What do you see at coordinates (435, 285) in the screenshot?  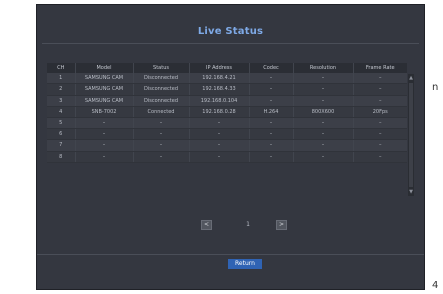 I see `edge-text-fragment: 4` at bounding box center [435, 285].